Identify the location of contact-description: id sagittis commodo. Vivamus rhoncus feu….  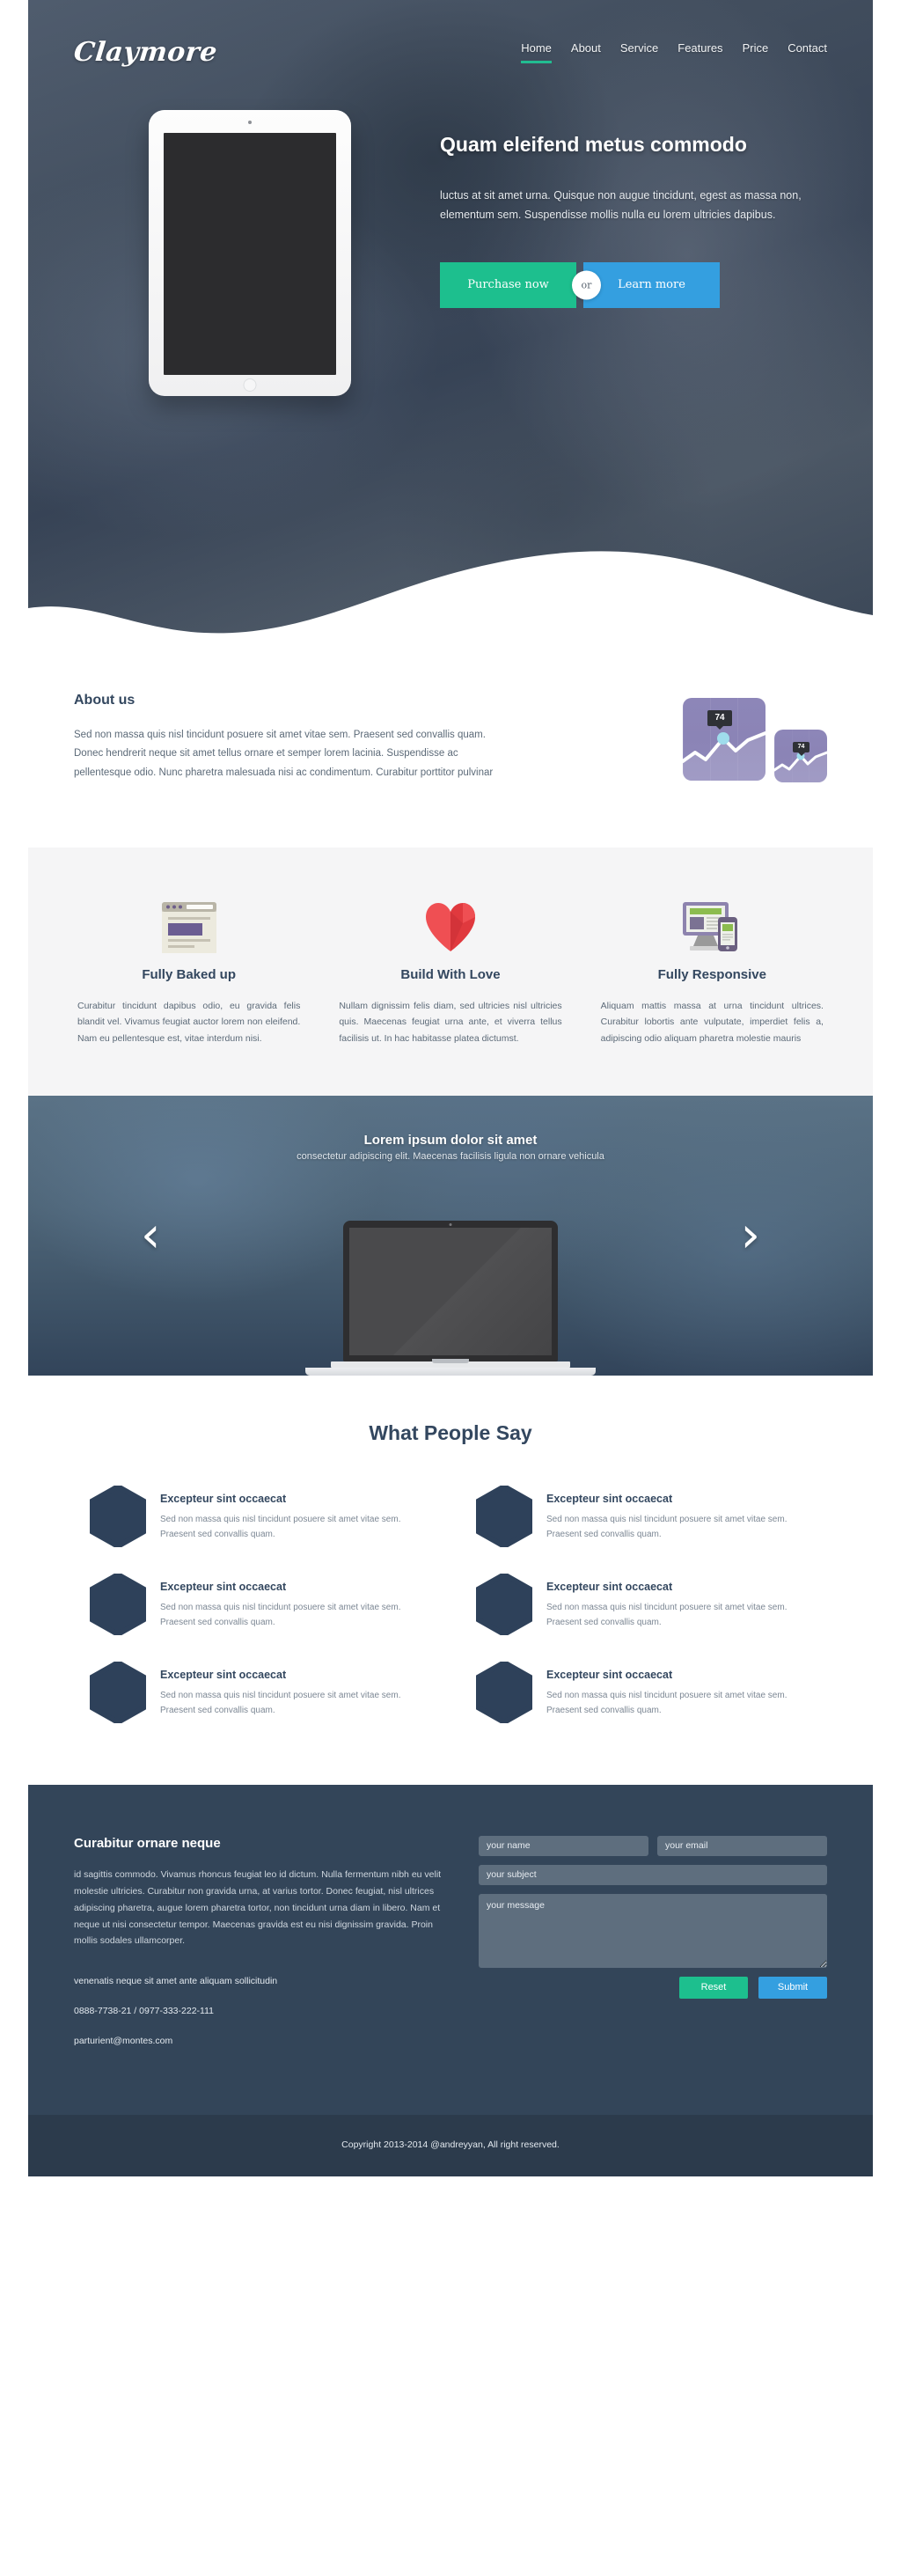
(258, 1907).